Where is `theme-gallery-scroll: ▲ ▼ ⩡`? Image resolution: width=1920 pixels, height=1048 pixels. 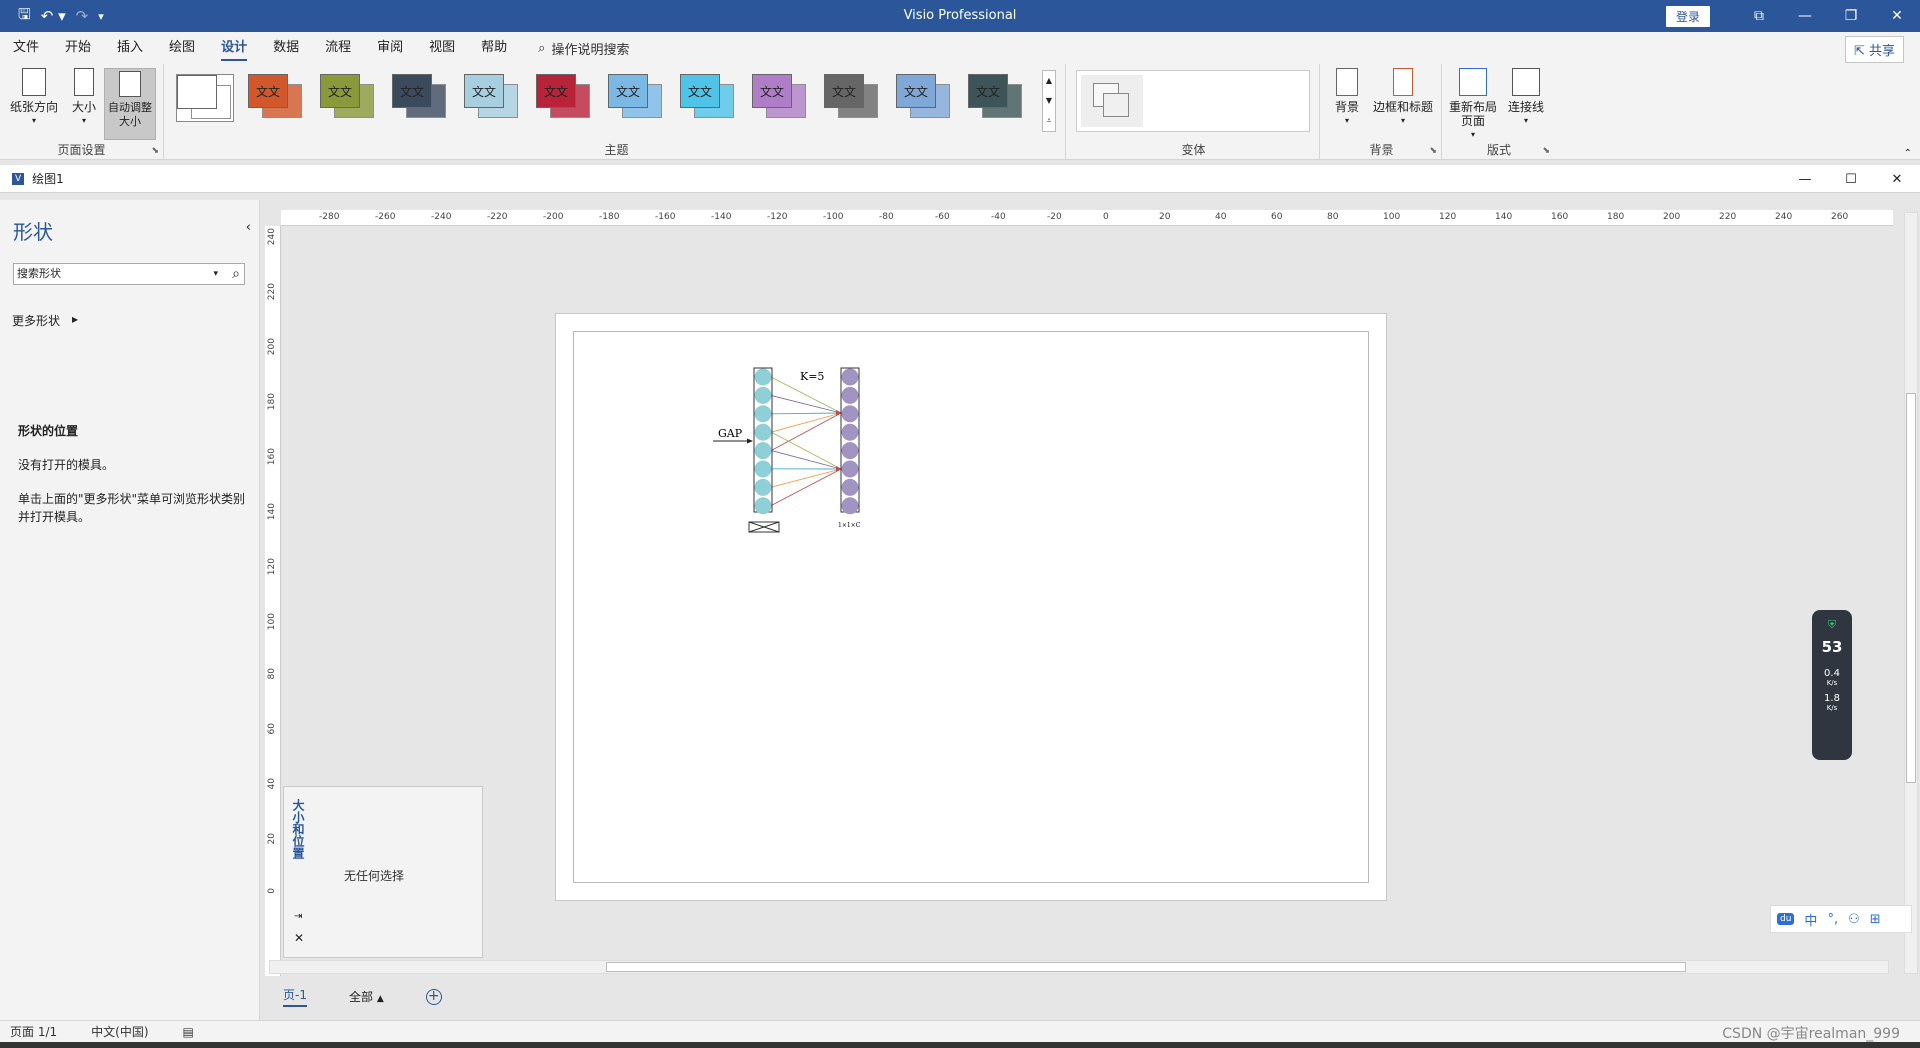 theme-gallery-scroll: ▲ ▼ ⩡ is located at coordinates (1049, 101).